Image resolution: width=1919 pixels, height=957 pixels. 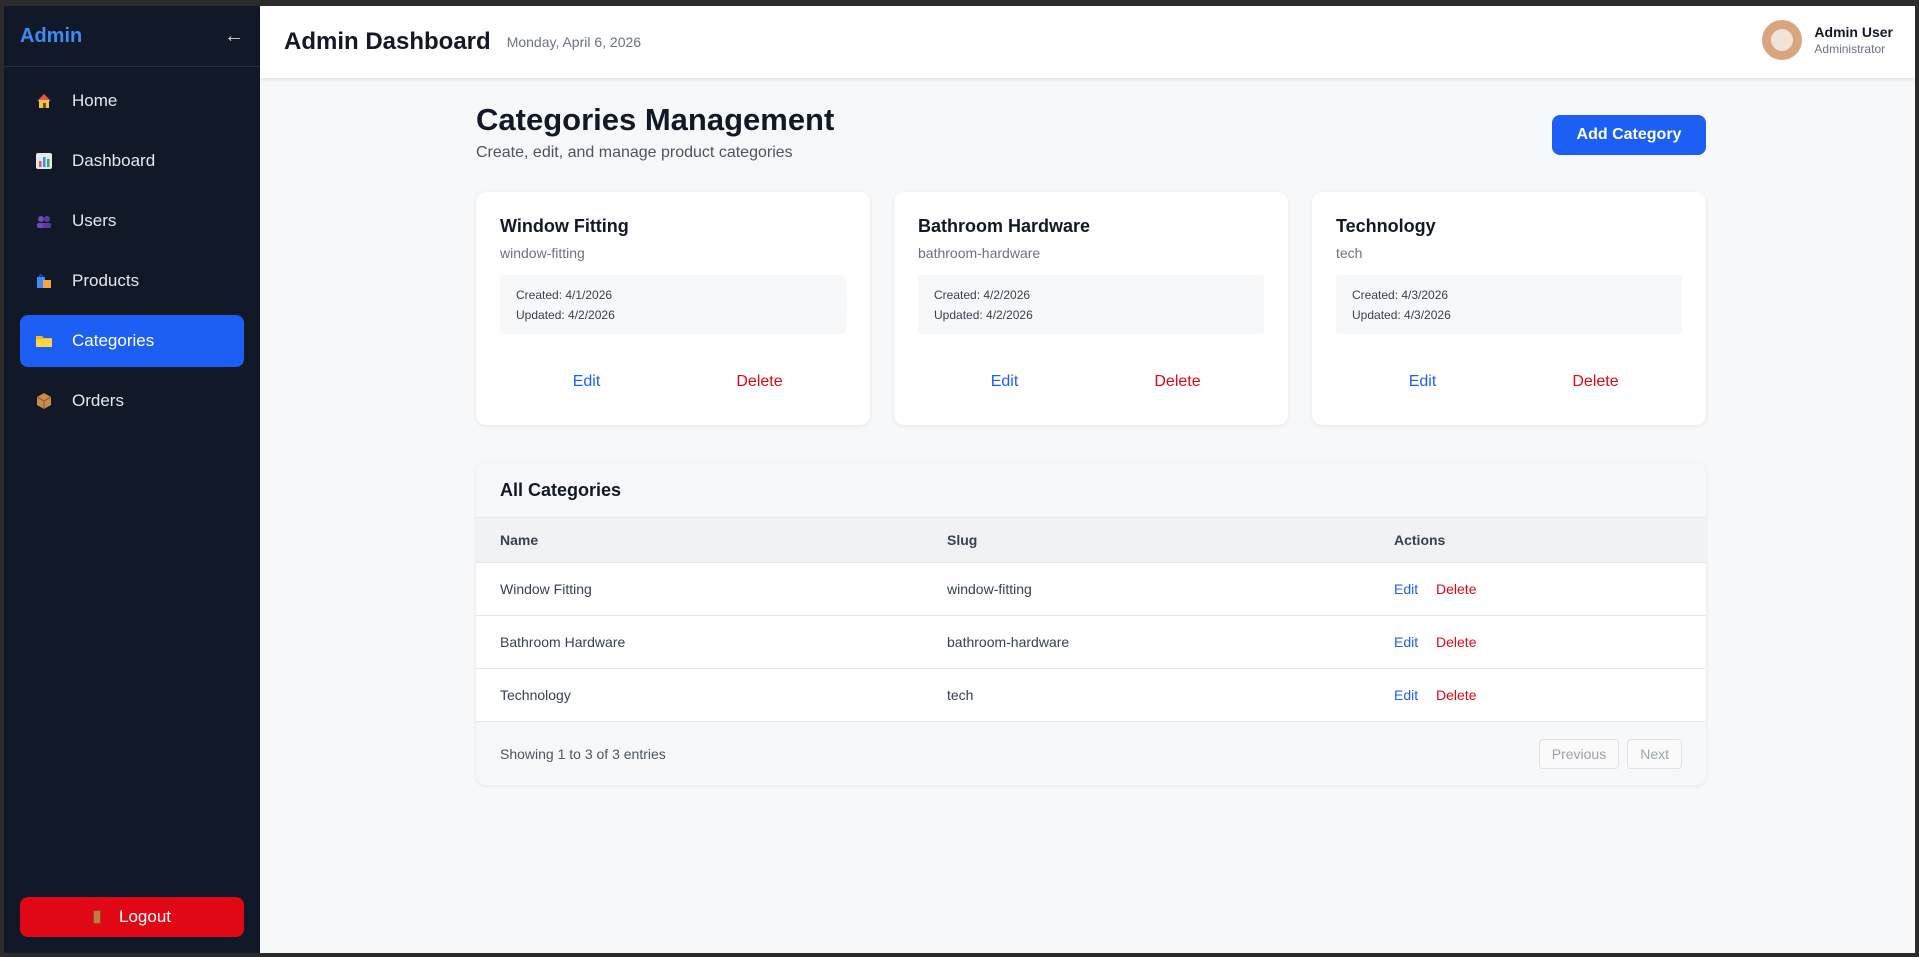 I want to click on collapse-sidebar-icon: ←, so click(x=234, y=36).